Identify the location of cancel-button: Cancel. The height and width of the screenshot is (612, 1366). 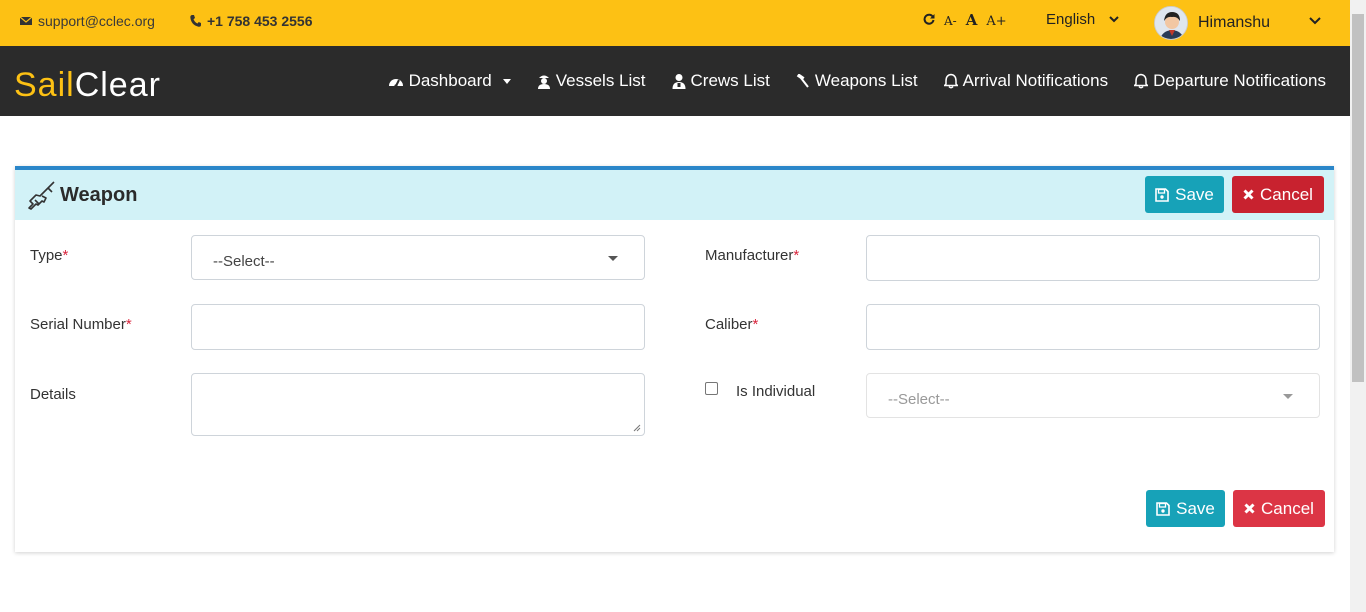
(1278, 194).